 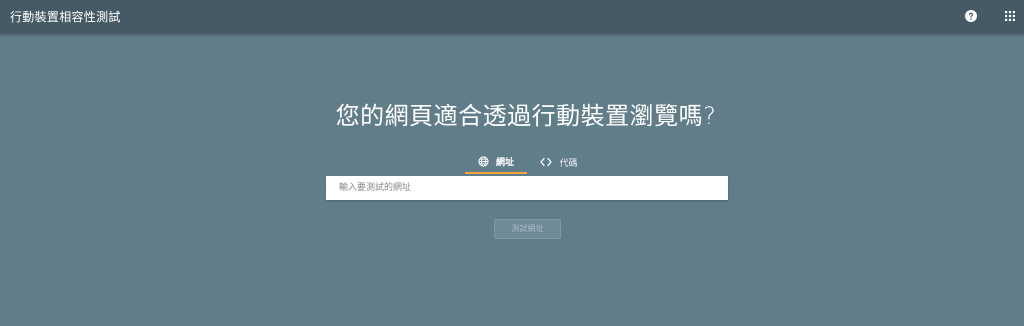 I want to click on tab-url-label: 網址, so click(x=504, y=162).